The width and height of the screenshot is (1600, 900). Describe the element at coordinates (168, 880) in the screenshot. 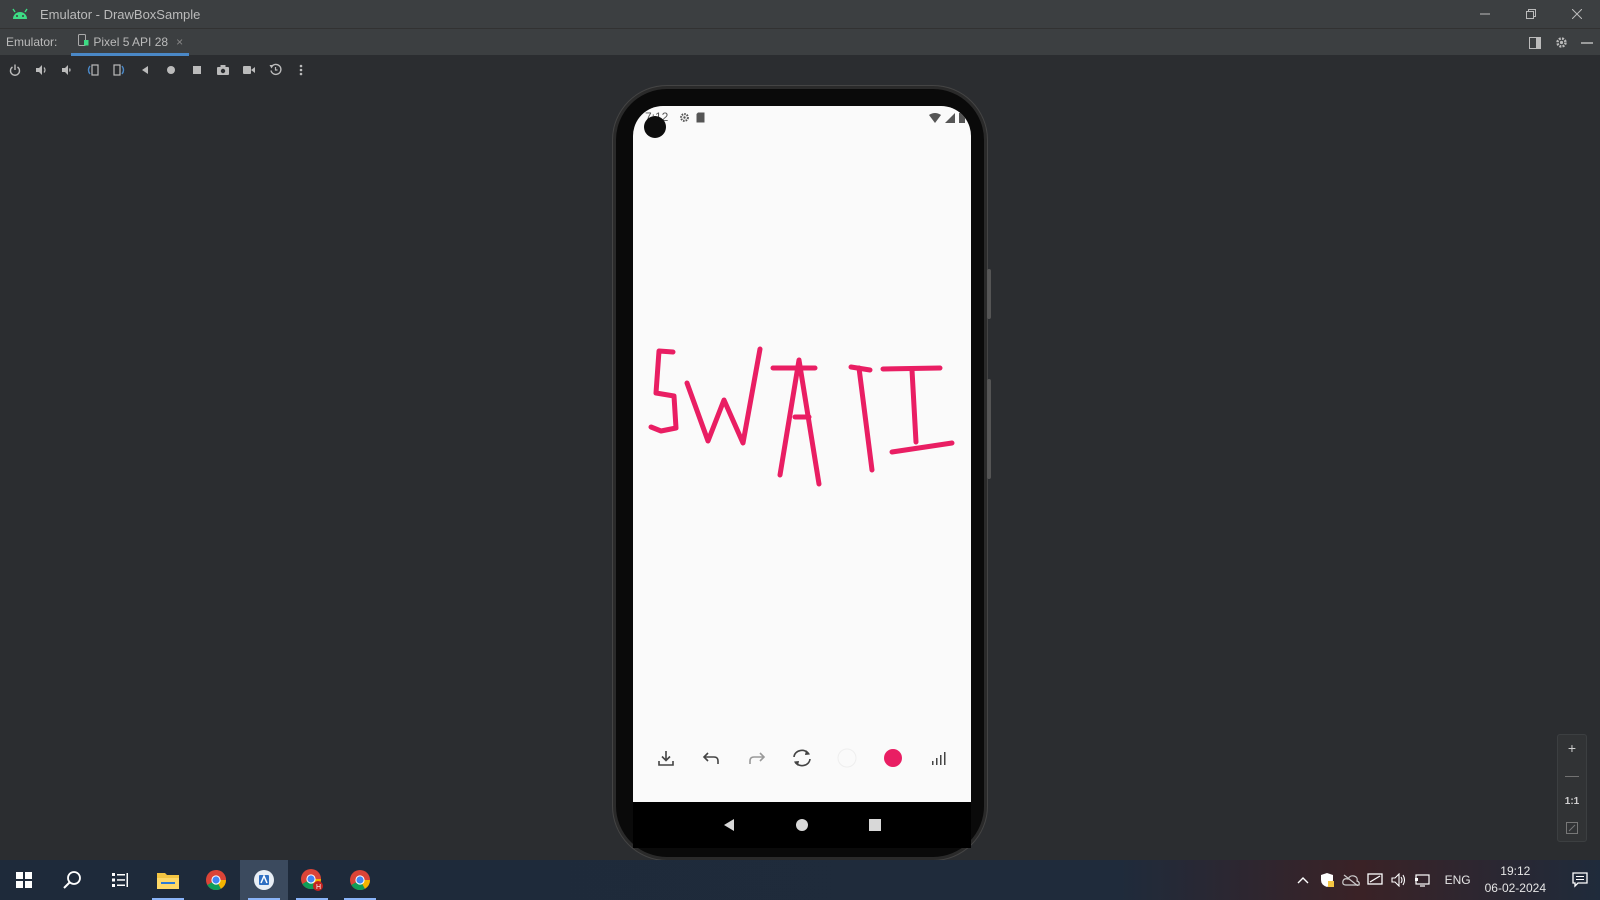

I see `file-explorer-icon` at that location.